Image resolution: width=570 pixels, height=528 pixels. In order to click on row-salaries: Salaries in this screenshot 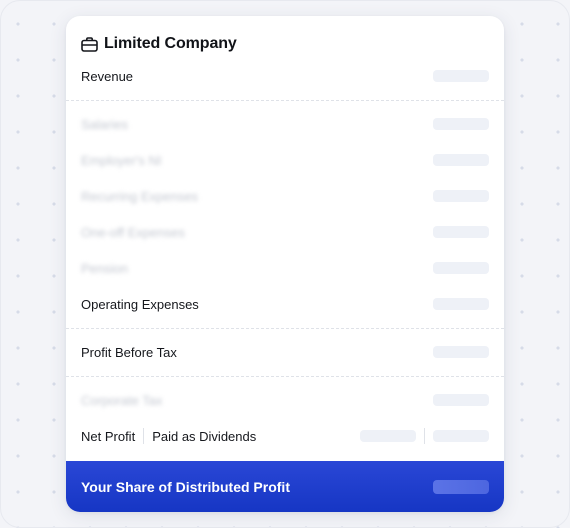, I will do `click(285, 124)`.